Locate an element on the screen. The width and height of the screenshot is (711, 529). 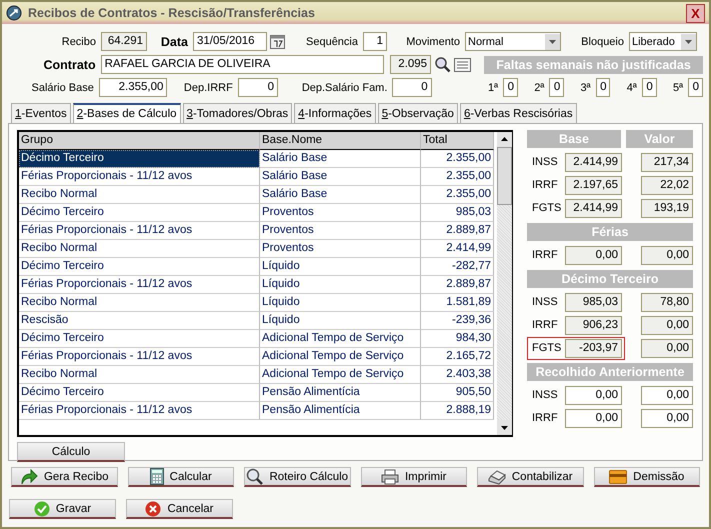
base-field: 985,03 is located at coordinates (593, 302).